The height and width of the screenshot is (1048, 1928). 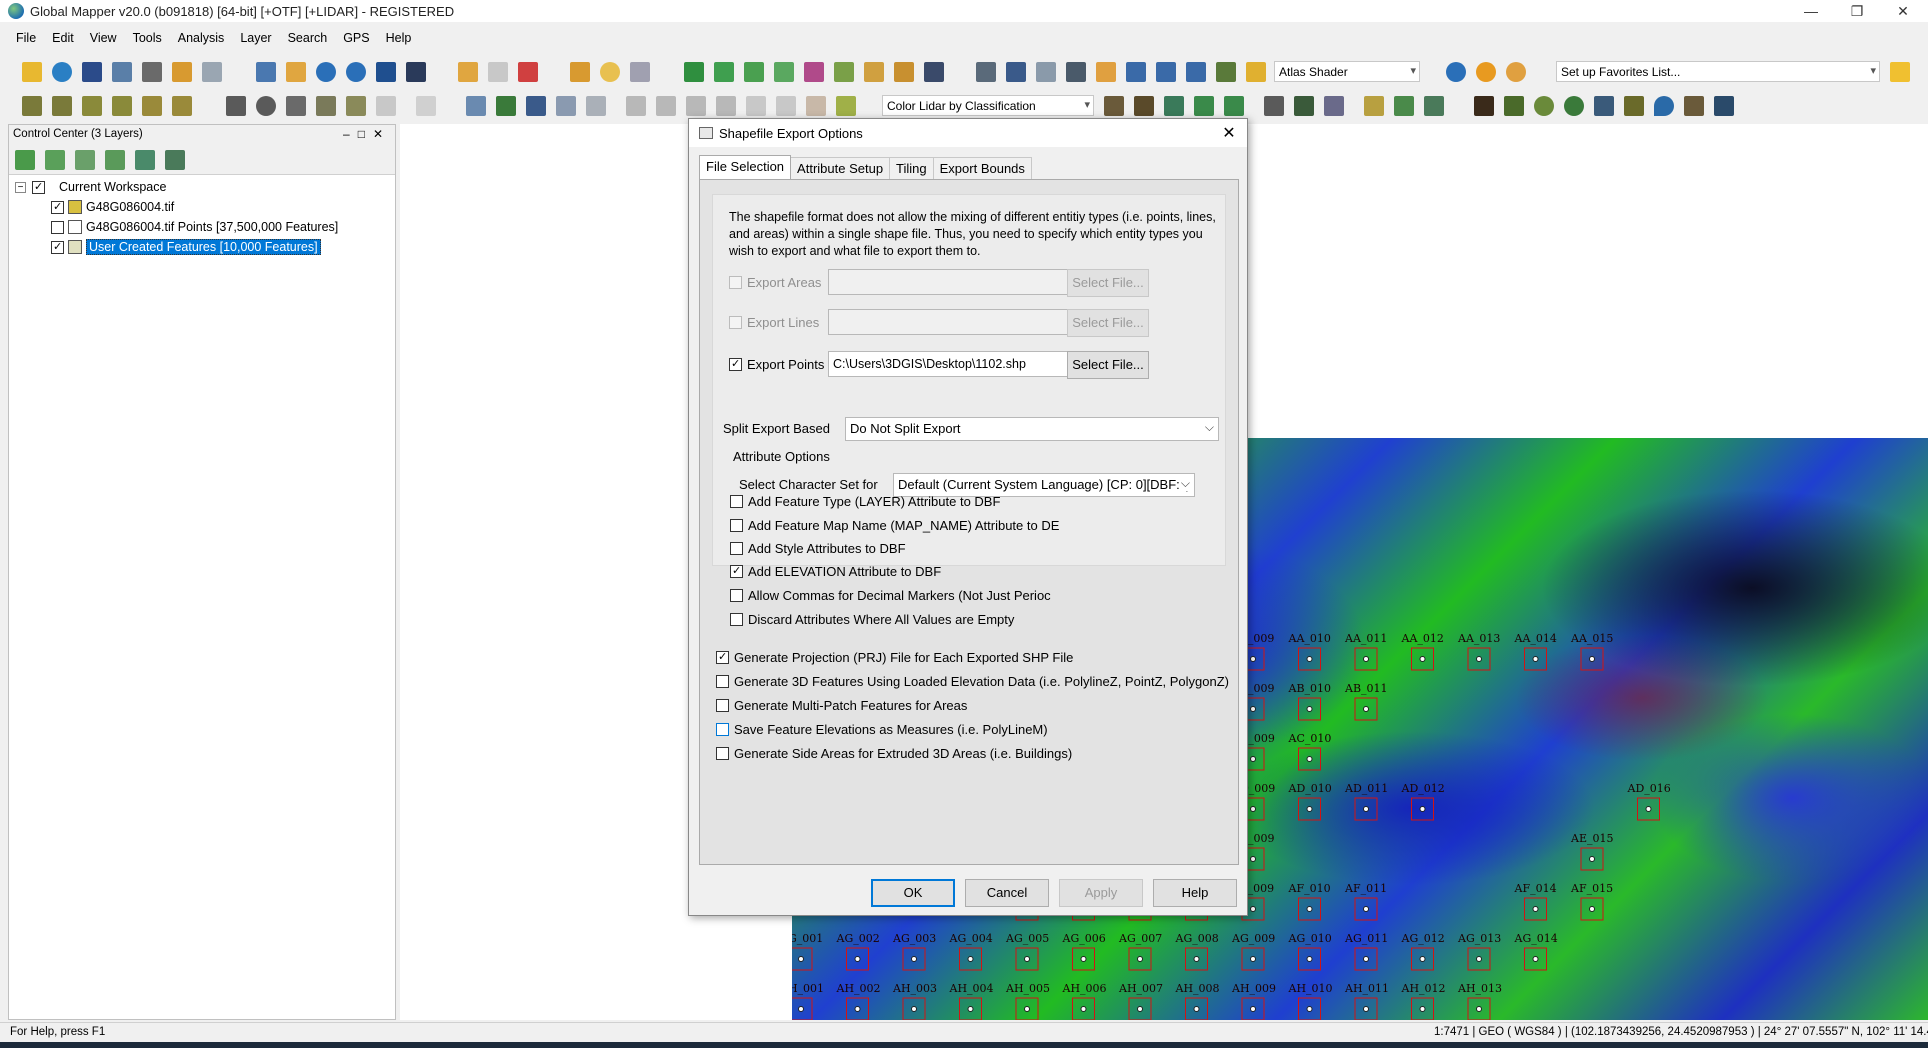 What do you see at coordinates (666, 106) in the screenshot?
I see `combine-icon` at bounding box center [666, 106].